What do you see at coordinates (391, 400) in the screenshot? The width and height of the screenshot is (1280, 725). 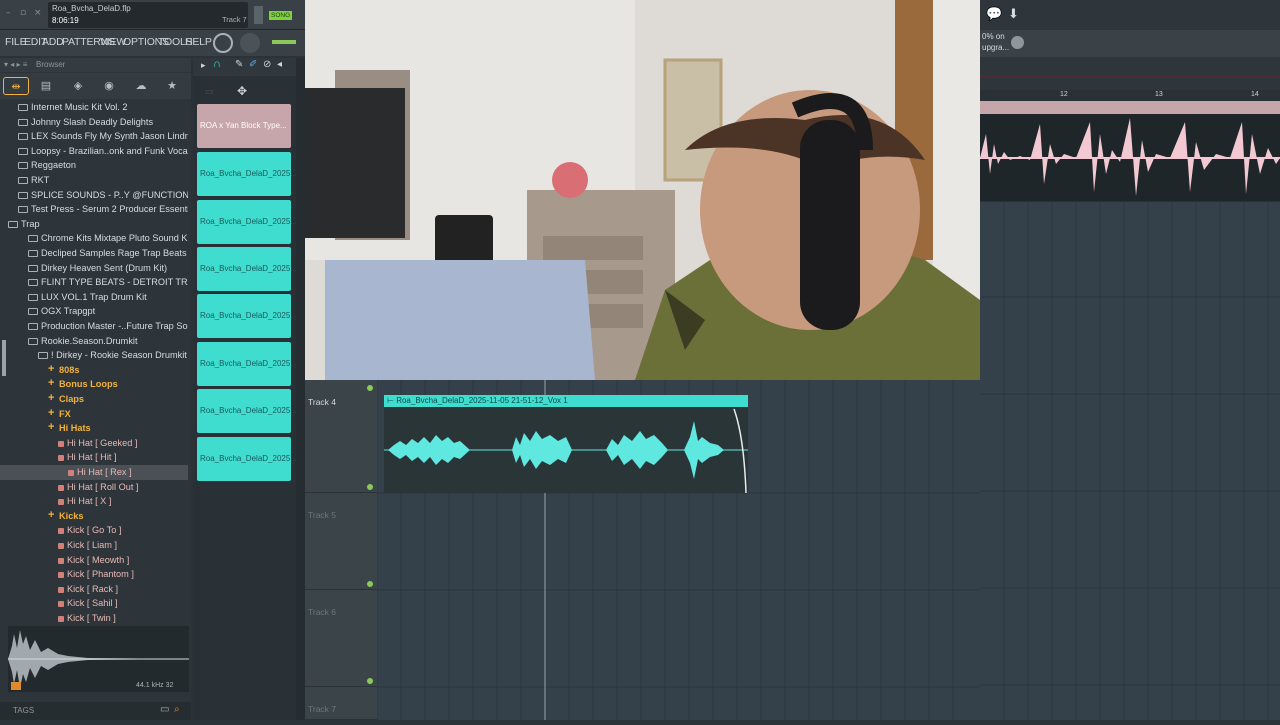 I see `clip-menu-icon: ⊢` at bounding box center [391, 400].